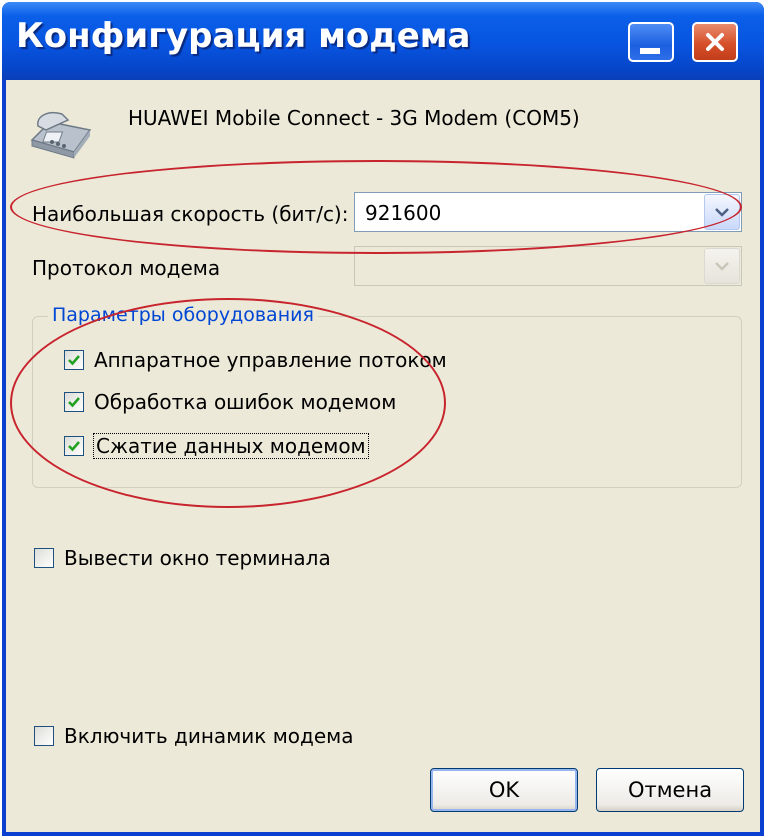  I want to click on speed-label: Наибольшая скорость (бит/с):, so click(190, 214).